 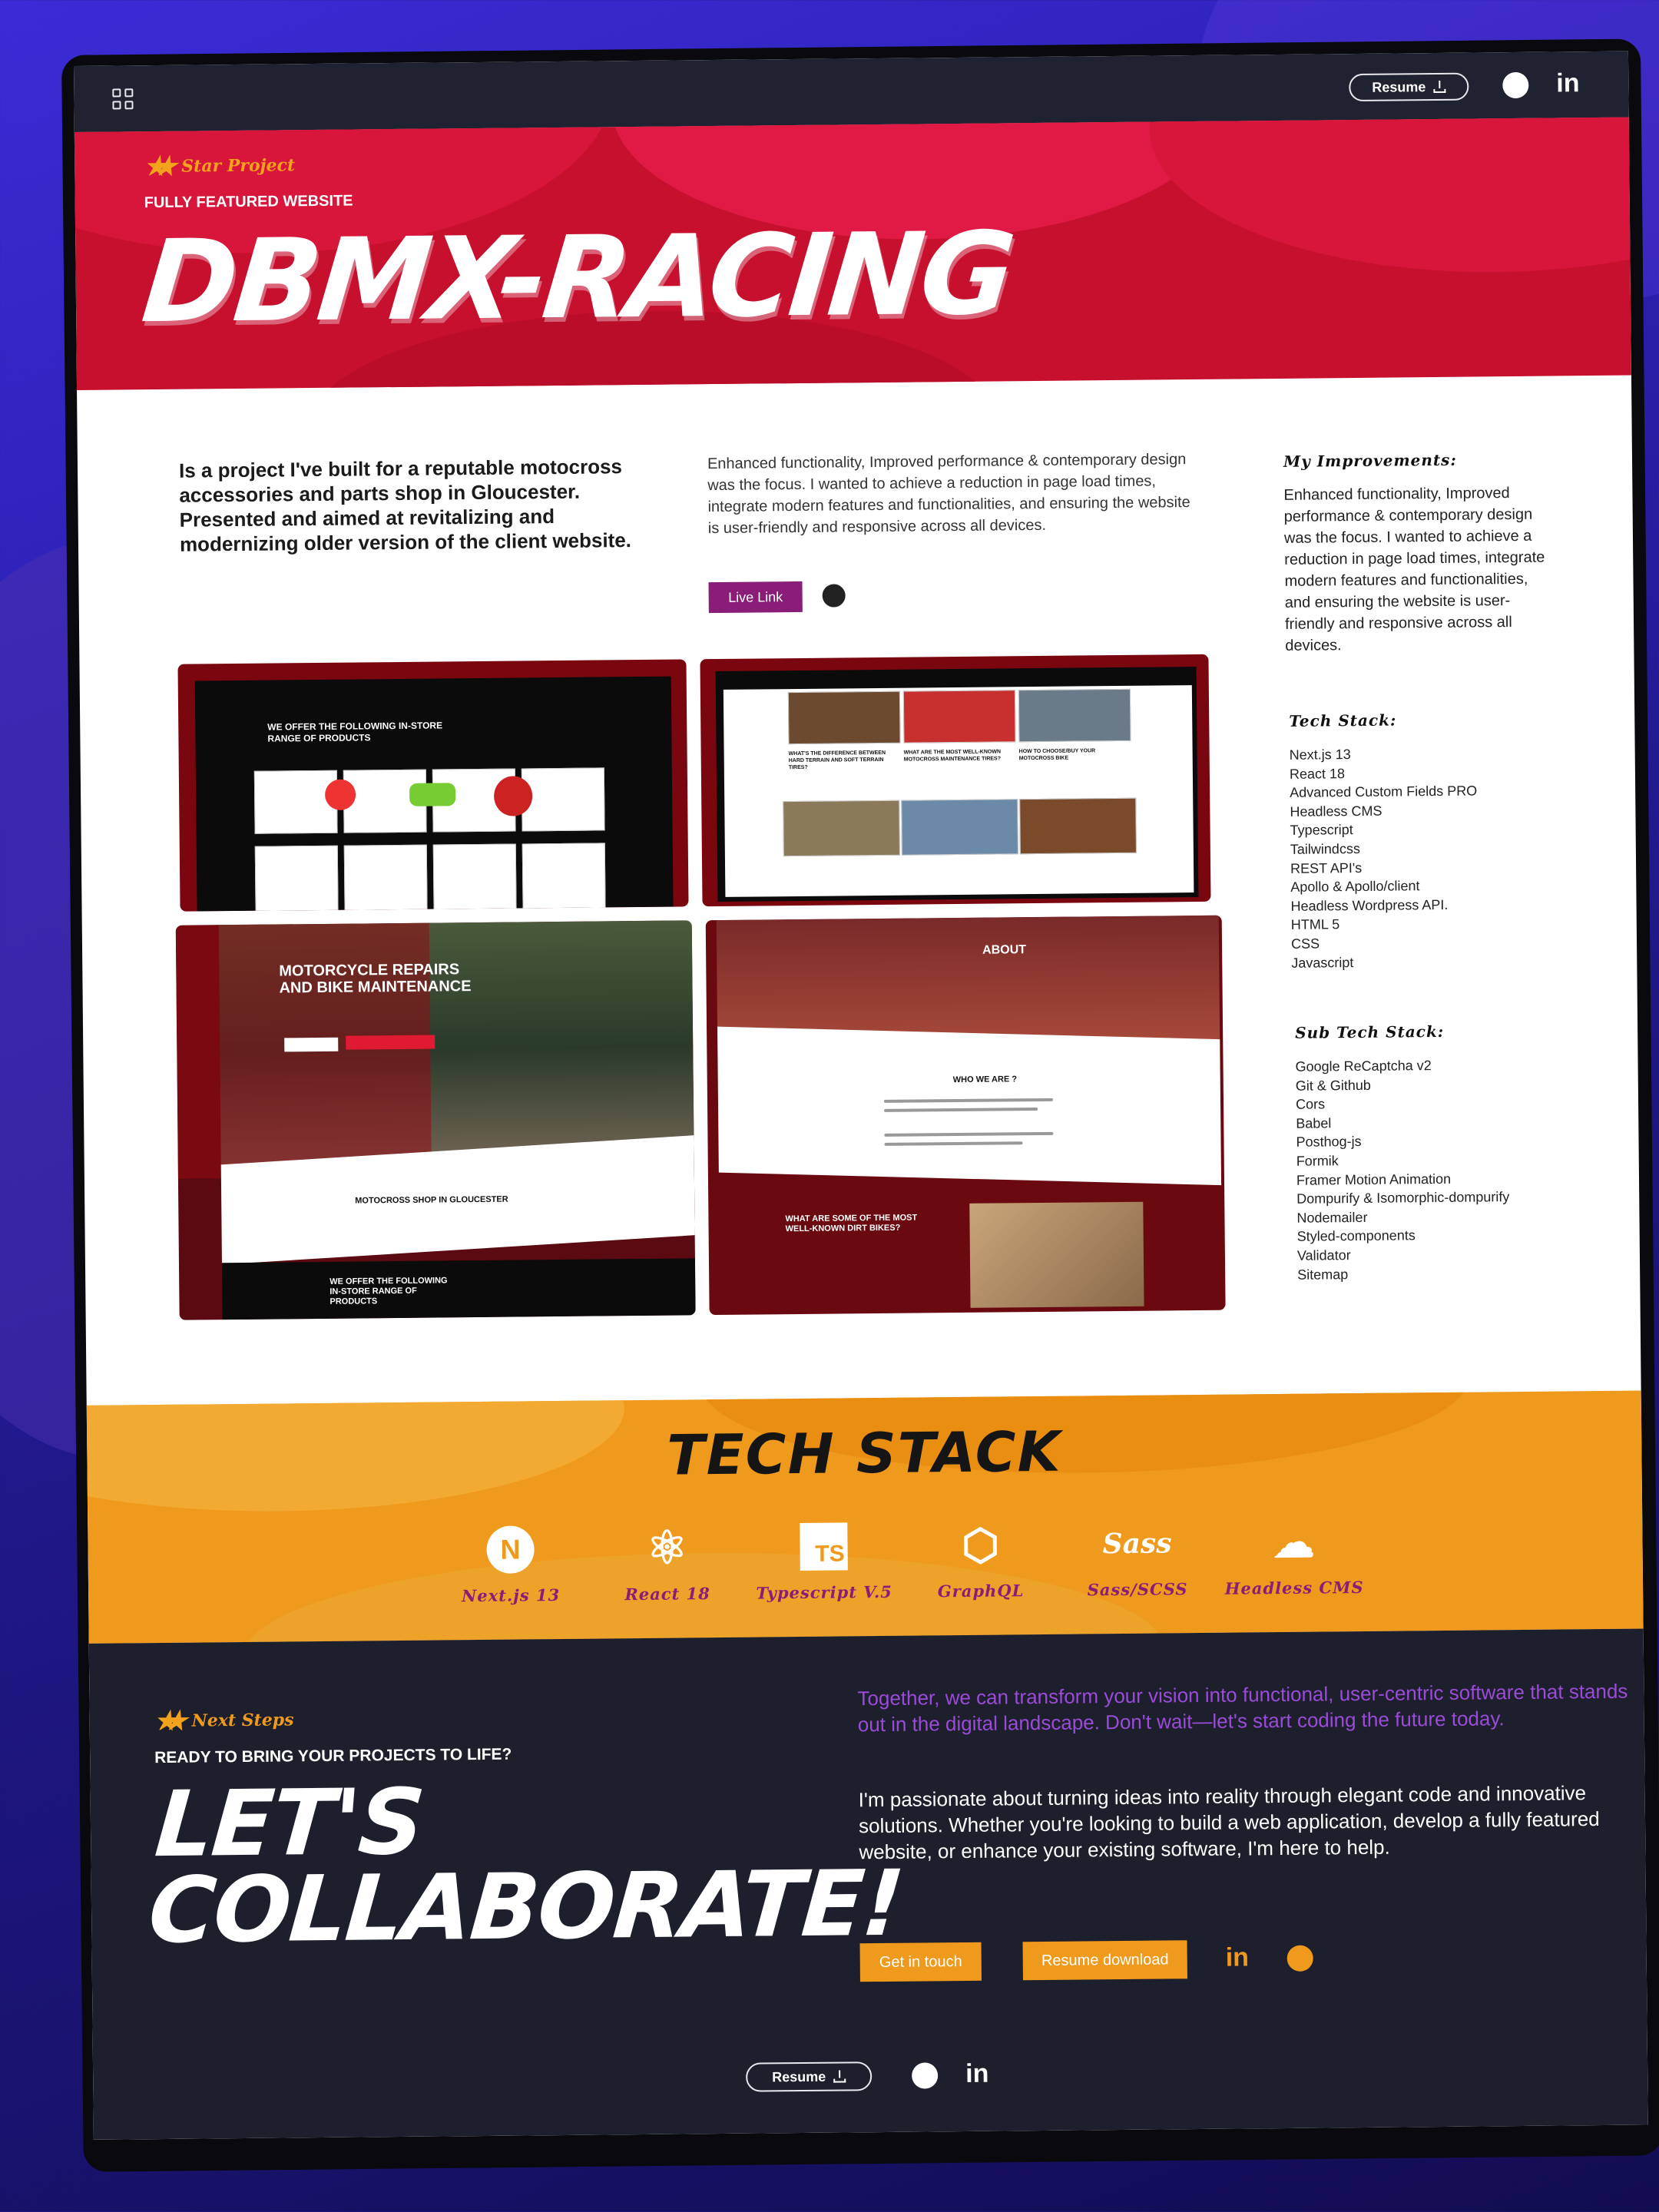 I want to click on who-we-are-heading: WHO WE ARE ?, so click(x=985, y=1080).